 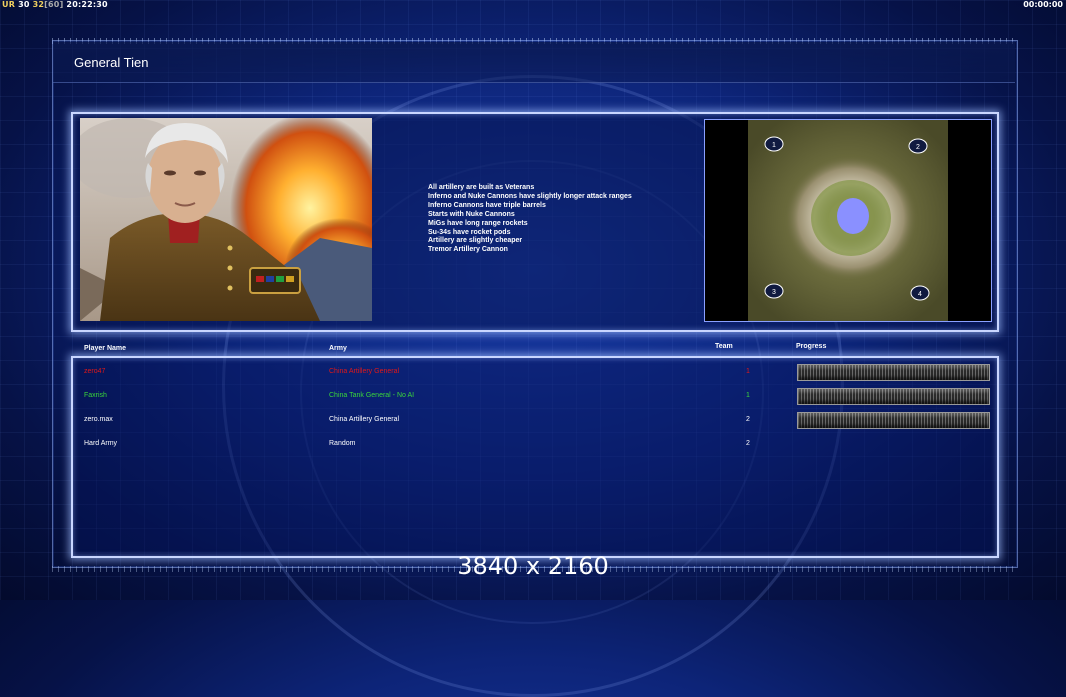 What do you see at coordinates (101, 443) in the screenshot?
I see `player-name: Hard Army` at bounding box center [101, 443].